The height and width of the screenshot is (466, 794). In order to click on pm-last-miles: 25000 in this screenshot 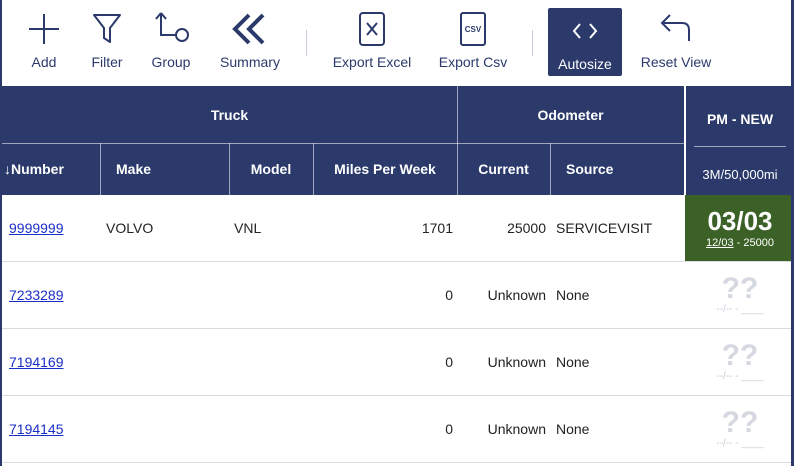, I will do `click(758, 243)`.